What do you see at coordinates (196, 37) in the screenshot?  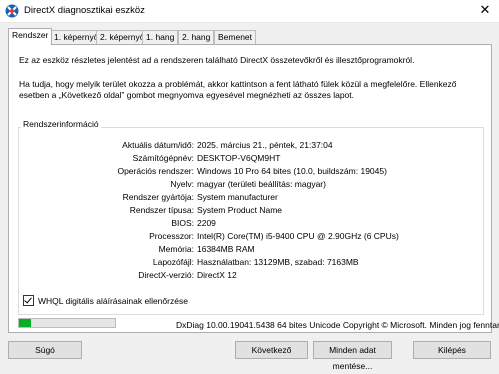 I see `tab-2-hang: 2. hang` at bounding box center [196, 37].